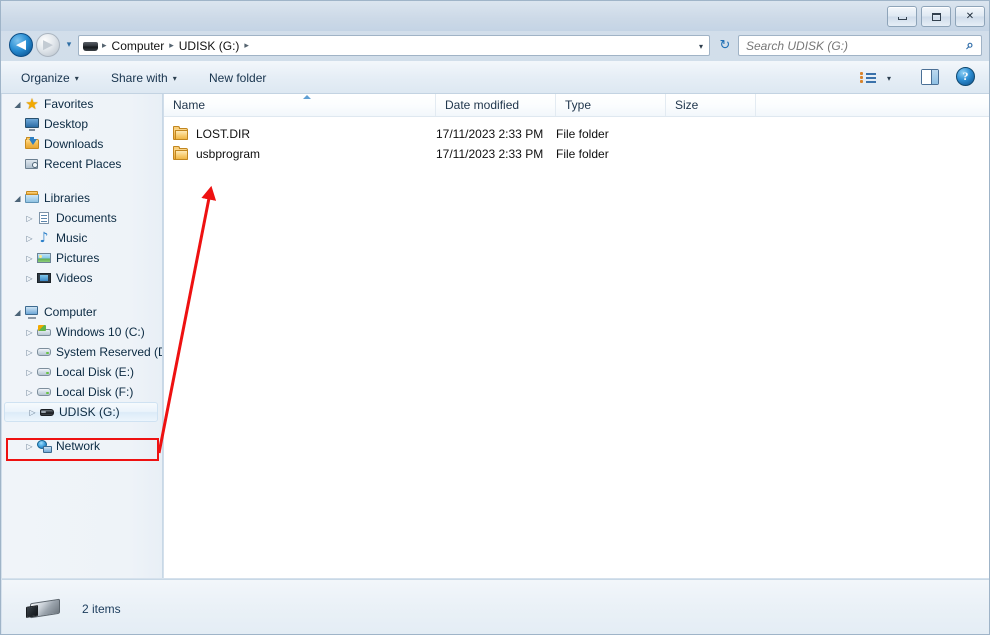 The width and height of the screenshot is (990, 635). Describe the element at coordinates (67, 198) in the screenshot. I see `sidebar-label-libraries: Libraries` at that location.